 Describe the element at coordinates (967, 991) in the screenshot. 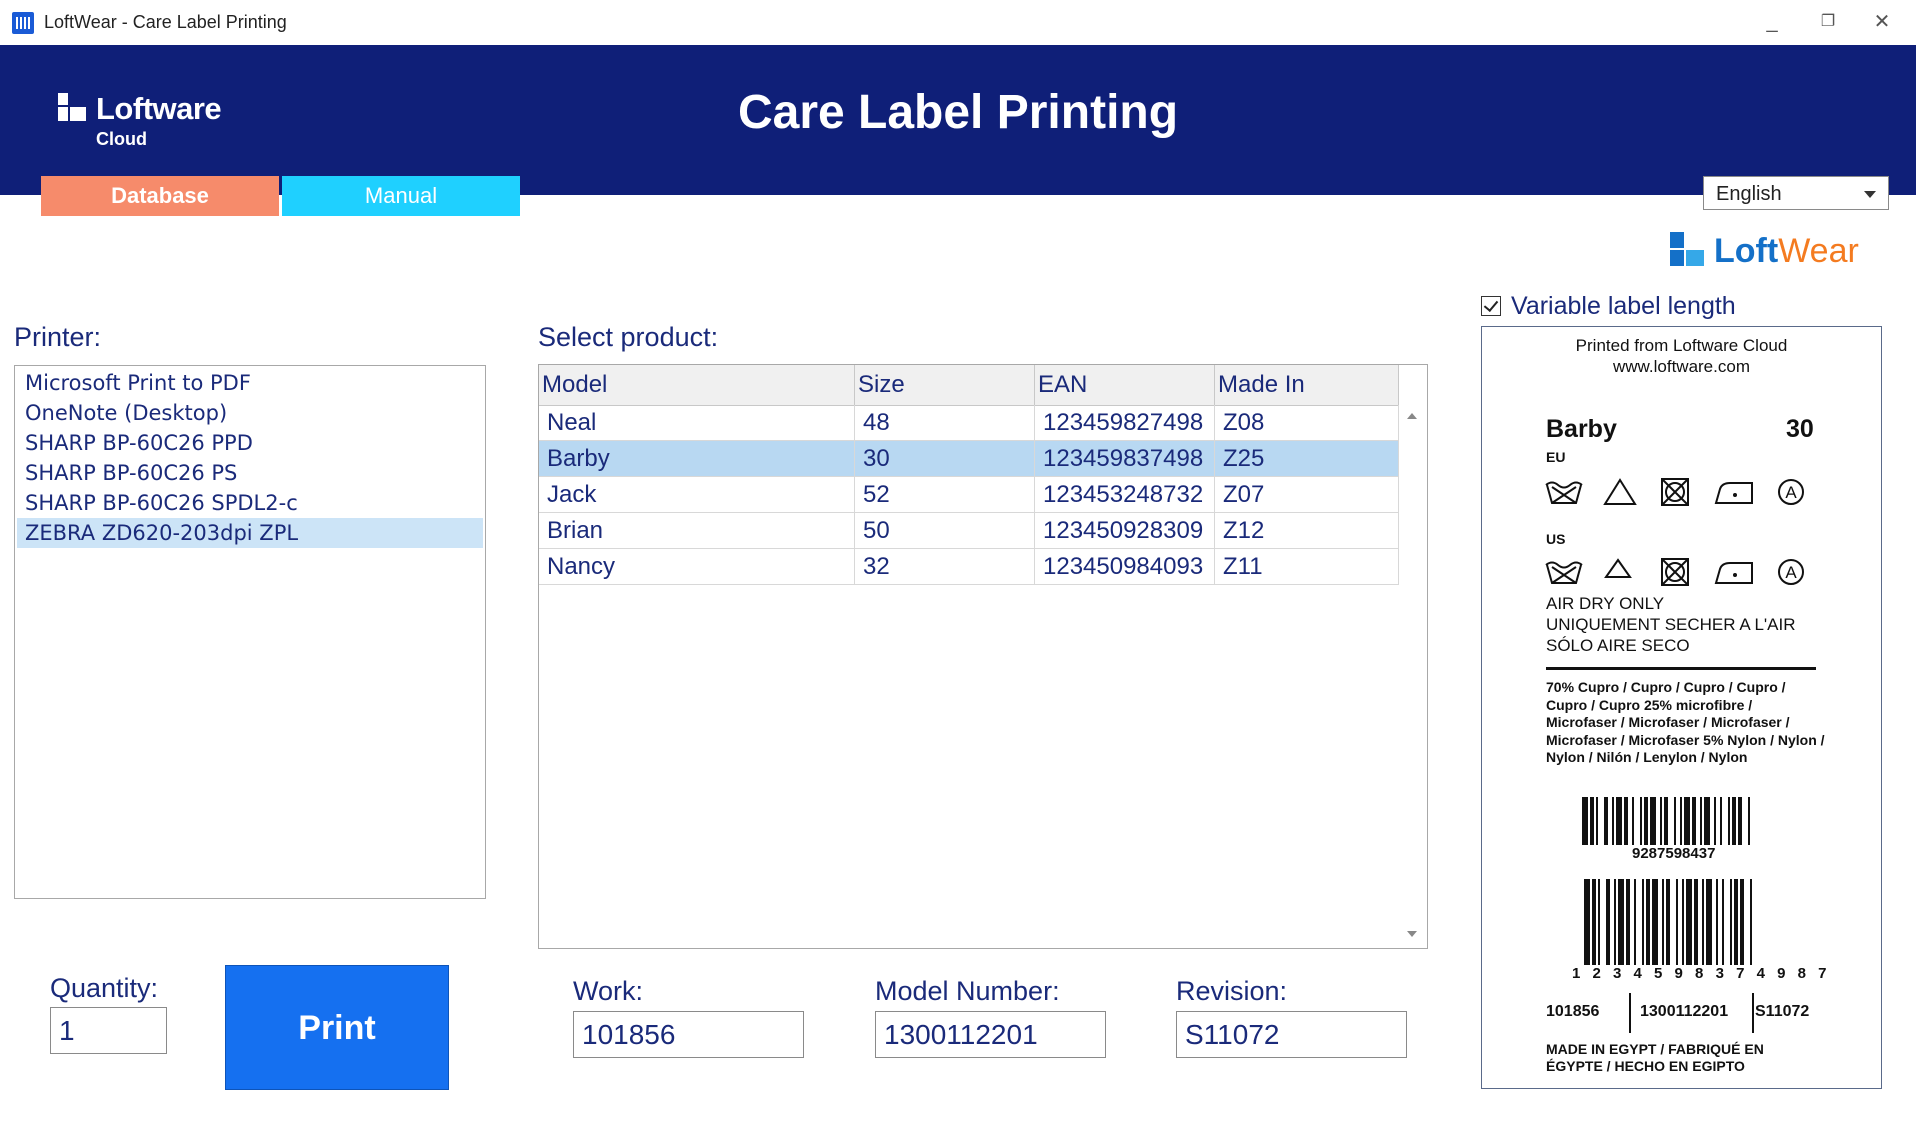

I see `model-number-label: Model Number:` at that location.